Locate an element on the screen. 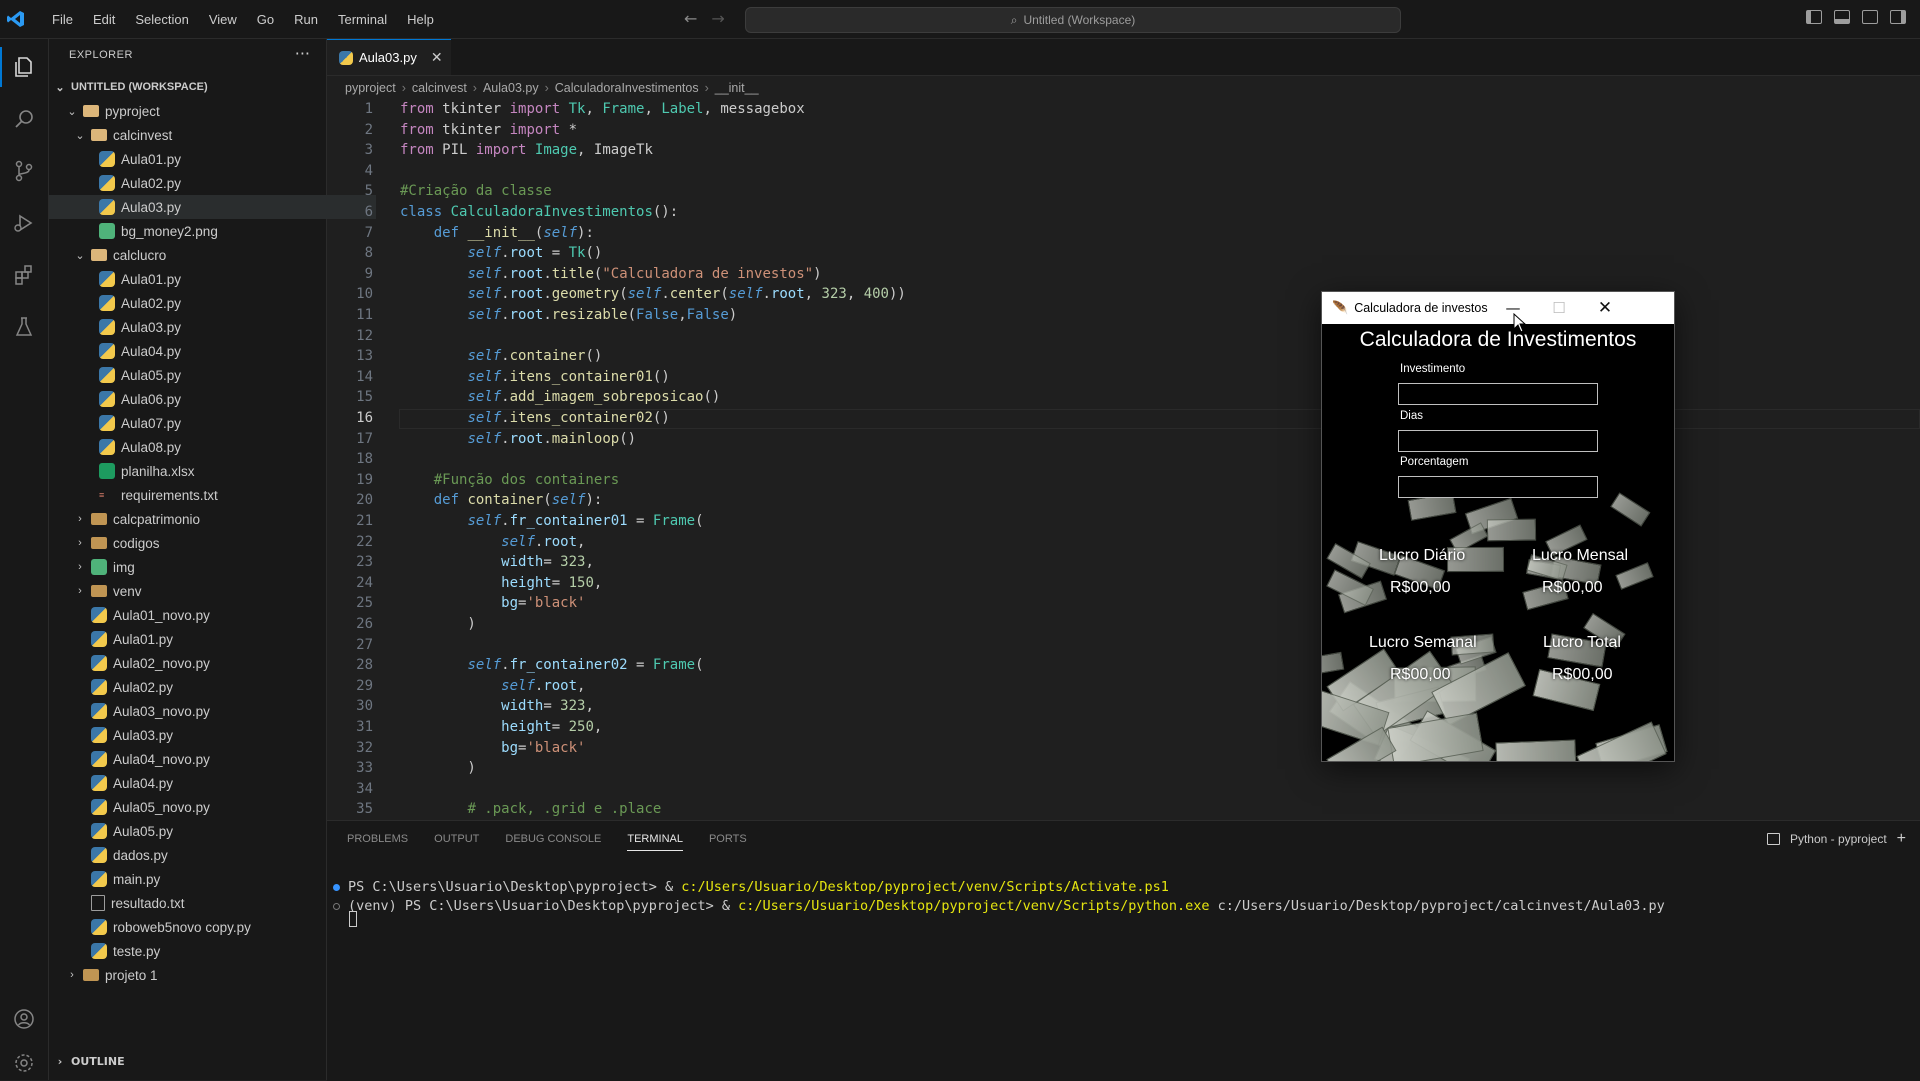 The image size is (1920, 1081). tree-item-label: roboweb5novo copy.py is located at coordinates (182, 927).